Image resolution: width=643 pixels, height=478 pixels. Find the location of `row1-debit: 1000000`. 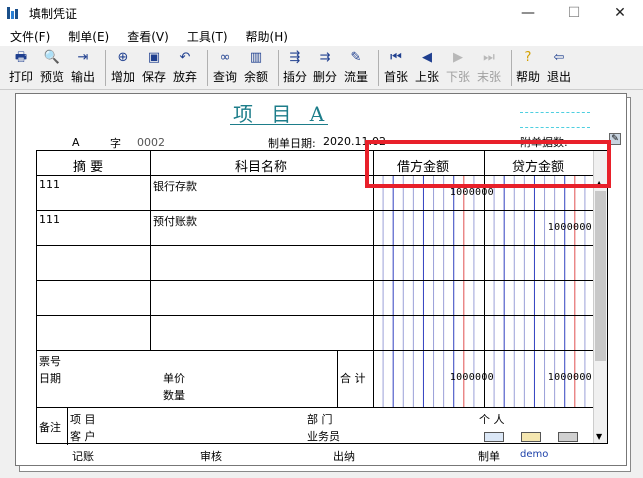

row1-debit: 1000000 is located at coordinates (472, 192).